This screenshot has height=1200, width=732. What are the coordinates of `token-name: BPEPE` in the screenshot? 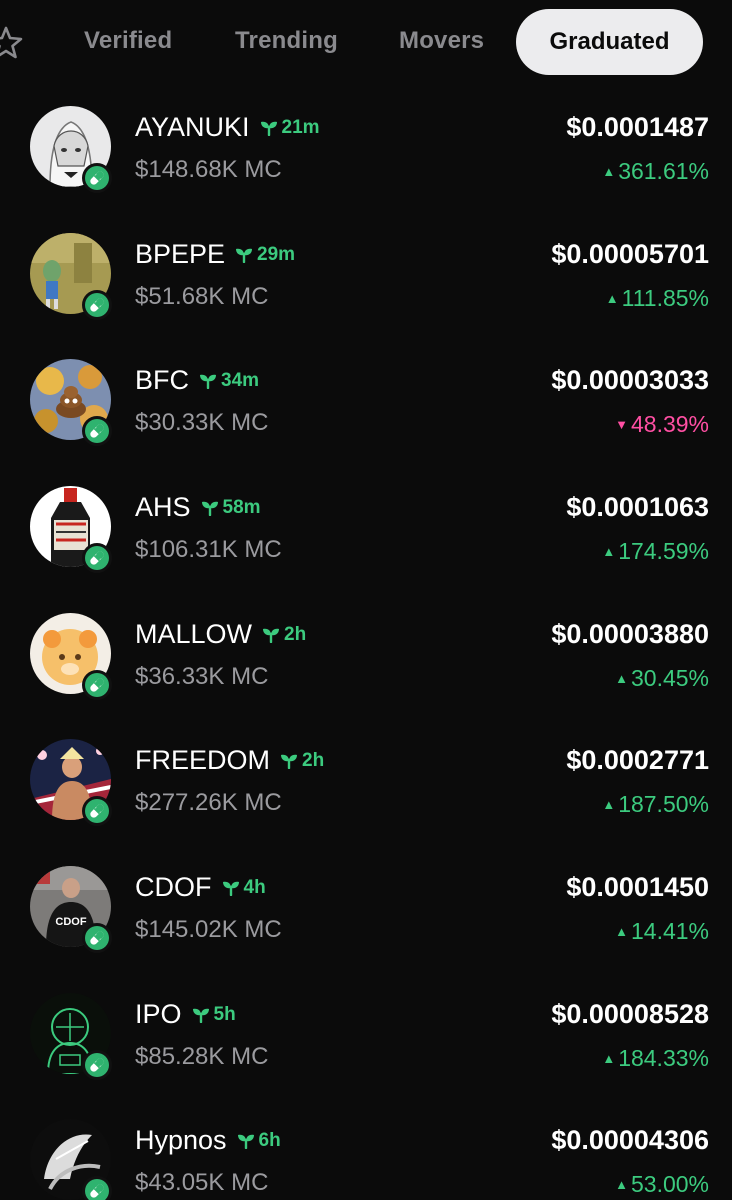 It's located at (180, 254).